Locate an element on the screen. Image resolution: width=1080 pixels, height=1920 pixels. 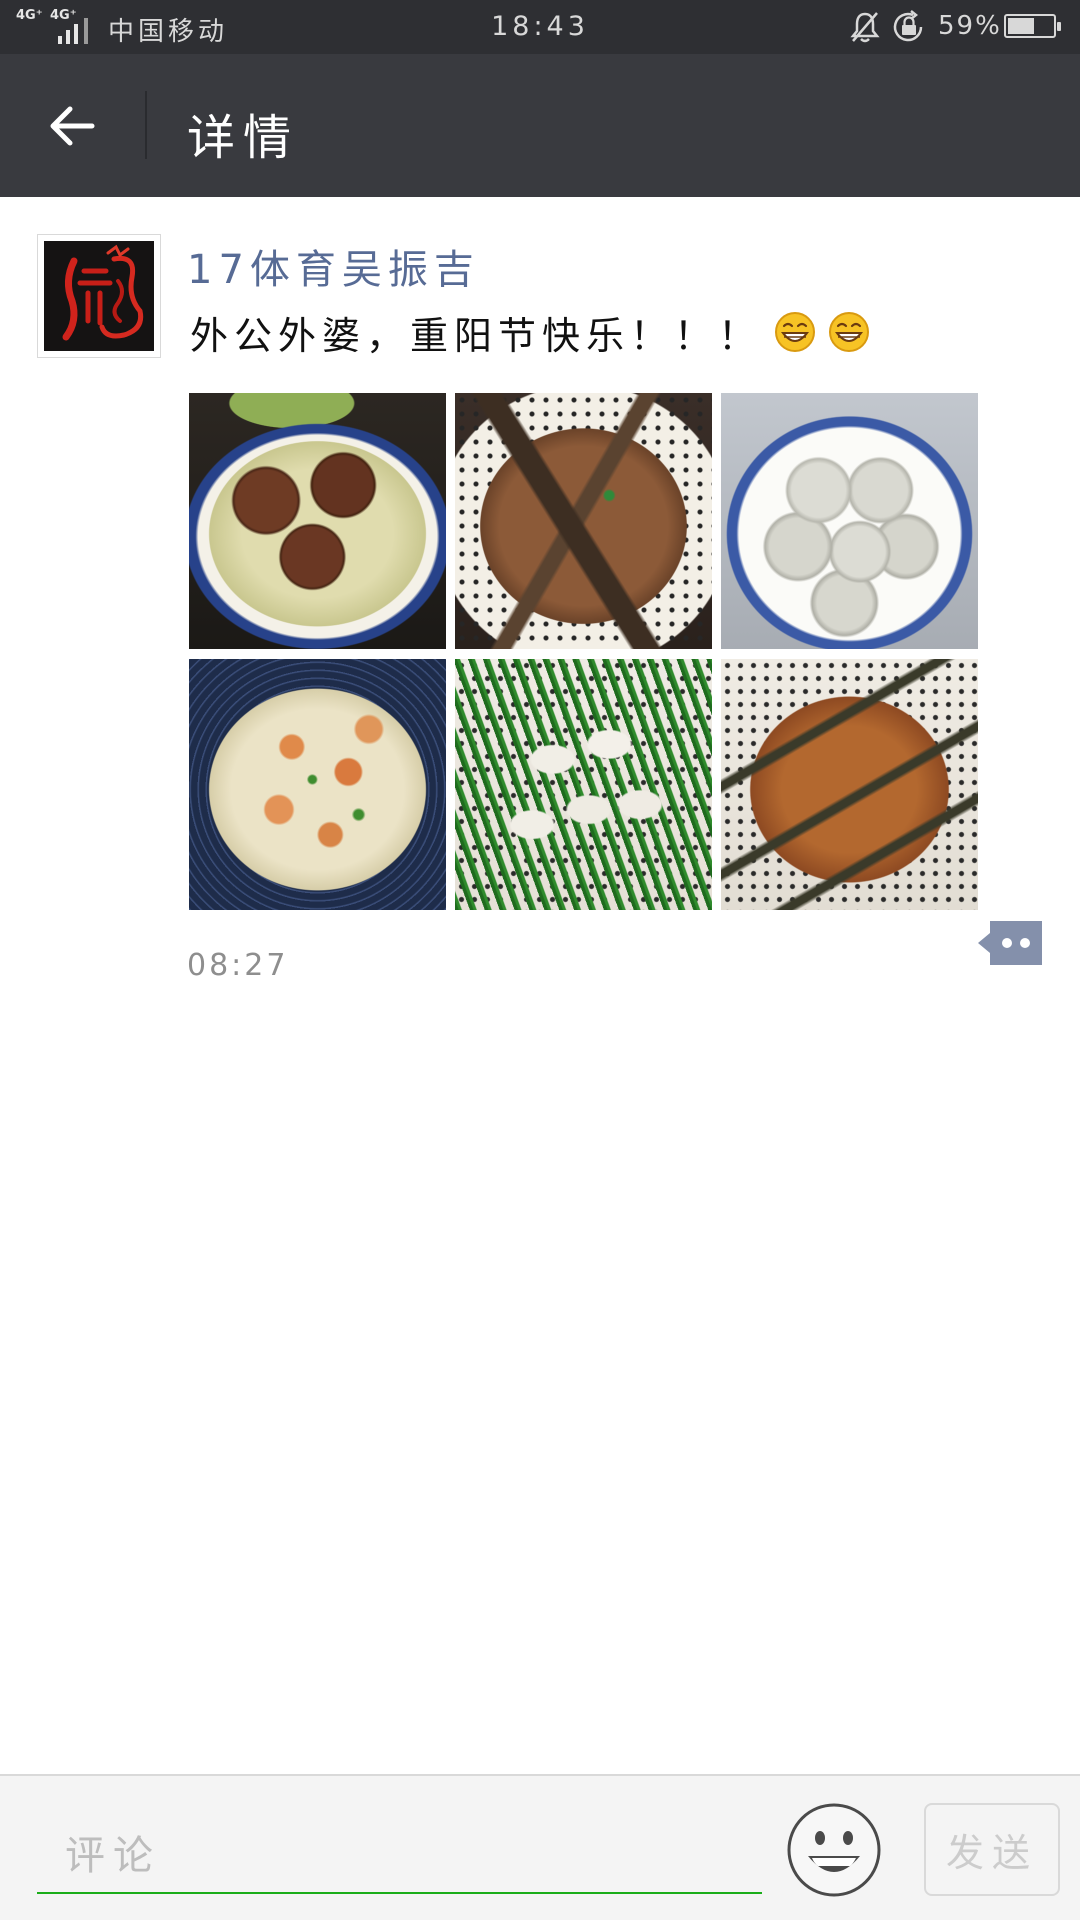
post-photo-chives is located at coordinates (583, 784).